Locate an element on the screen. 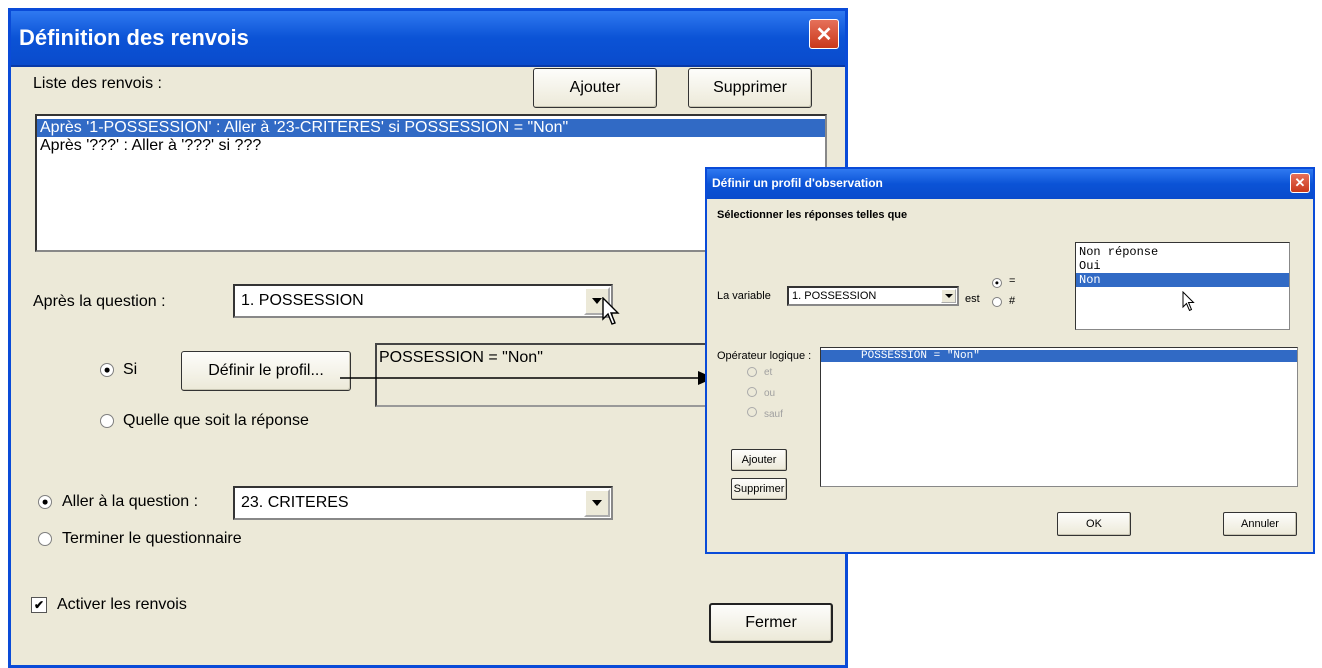  answer-item: Non réponse is located at coordinates (1182, 252).